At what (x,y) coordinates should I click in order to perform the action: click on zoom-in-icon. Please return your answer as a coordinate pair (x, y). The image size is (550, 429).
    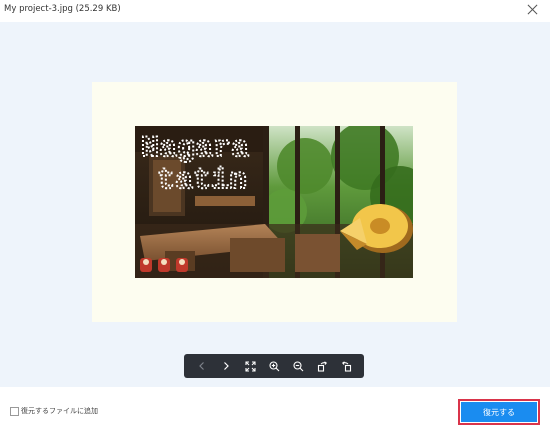
    Looking at the image, I should click on (273, 365).